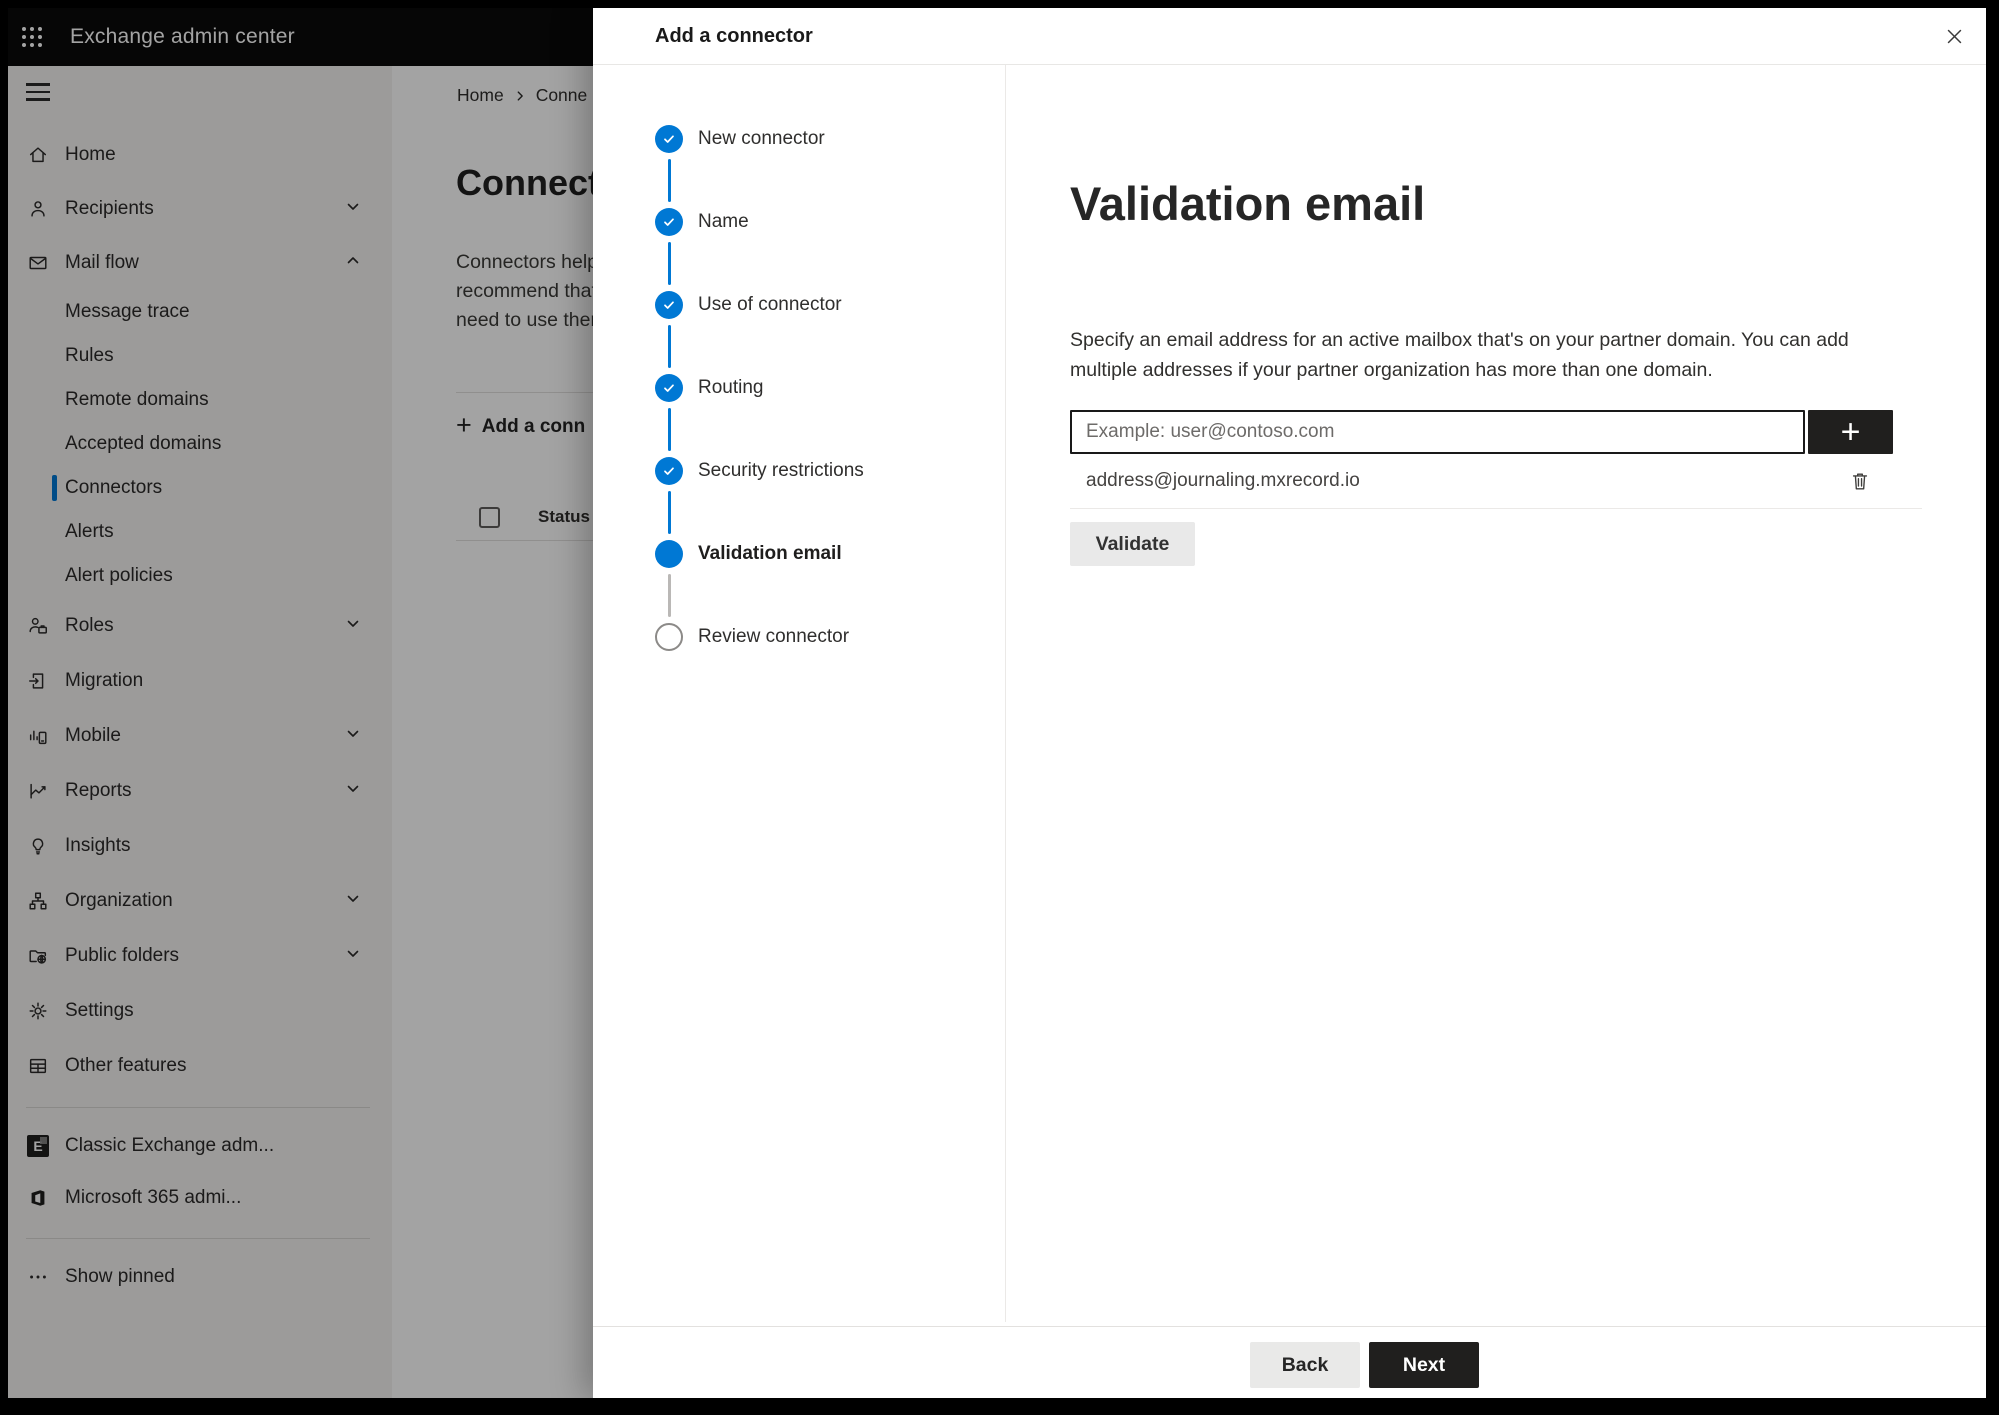 The width and height of the screenshot is (1999, 1415). I want to click on step-routing: Routing, so click(799, 388).